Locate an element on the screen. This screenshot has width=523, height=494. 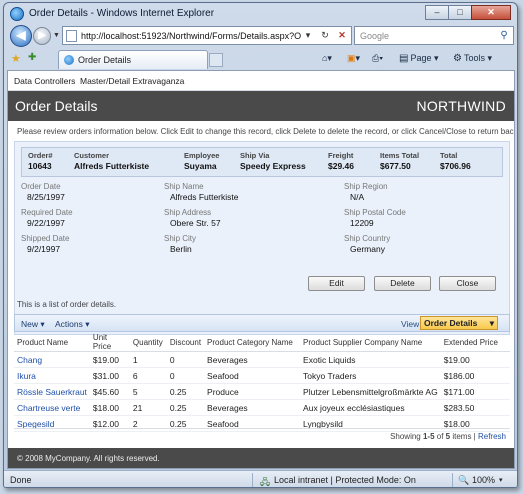
paging-info: Showing 1-5 of 5 items | Refresh is located at coordinates (448, 436).